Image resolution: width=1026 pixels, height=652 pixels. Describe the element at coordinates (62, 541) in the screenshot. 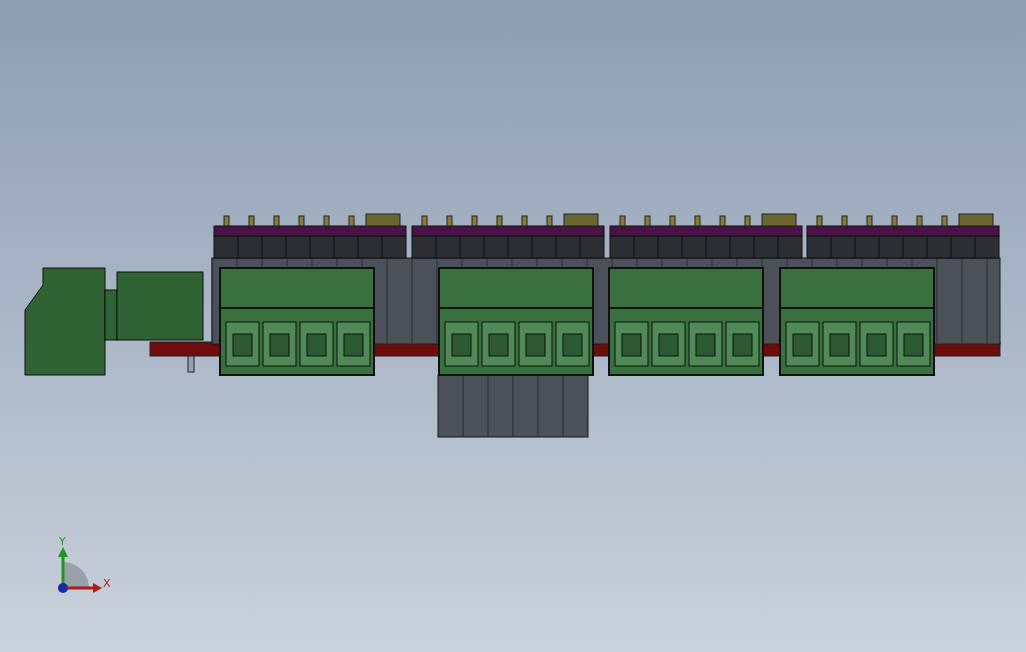

I see `y-axis-label: Y` at that location.